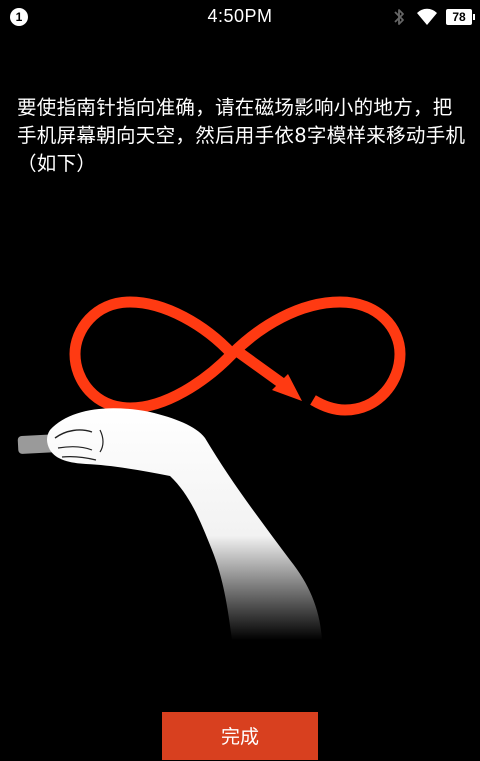 The width and height of the screenshot is (480, 761). I want to click on status-time: 4:50PM, so click(240, 16).